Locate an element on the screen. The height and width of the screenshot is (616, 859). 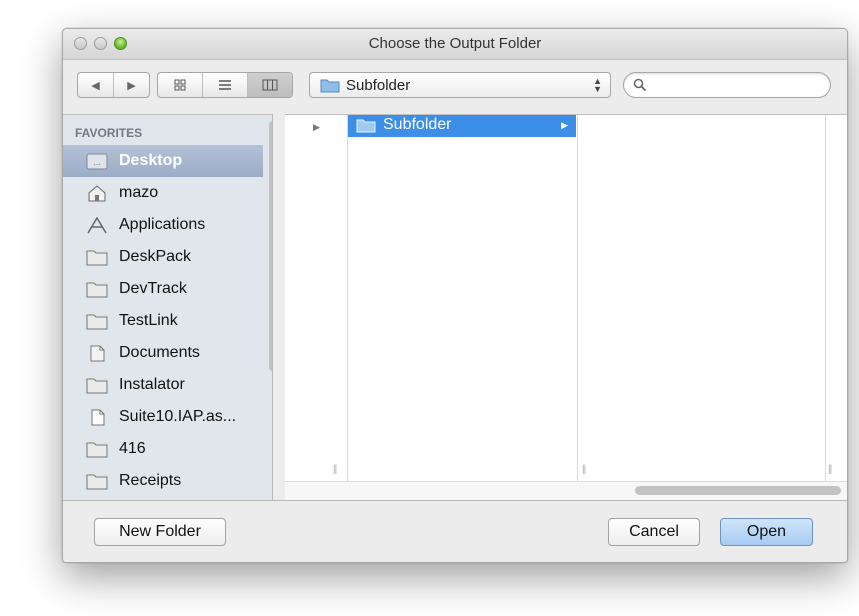
forward-button: ▶ is located at coordinates (131, 85).